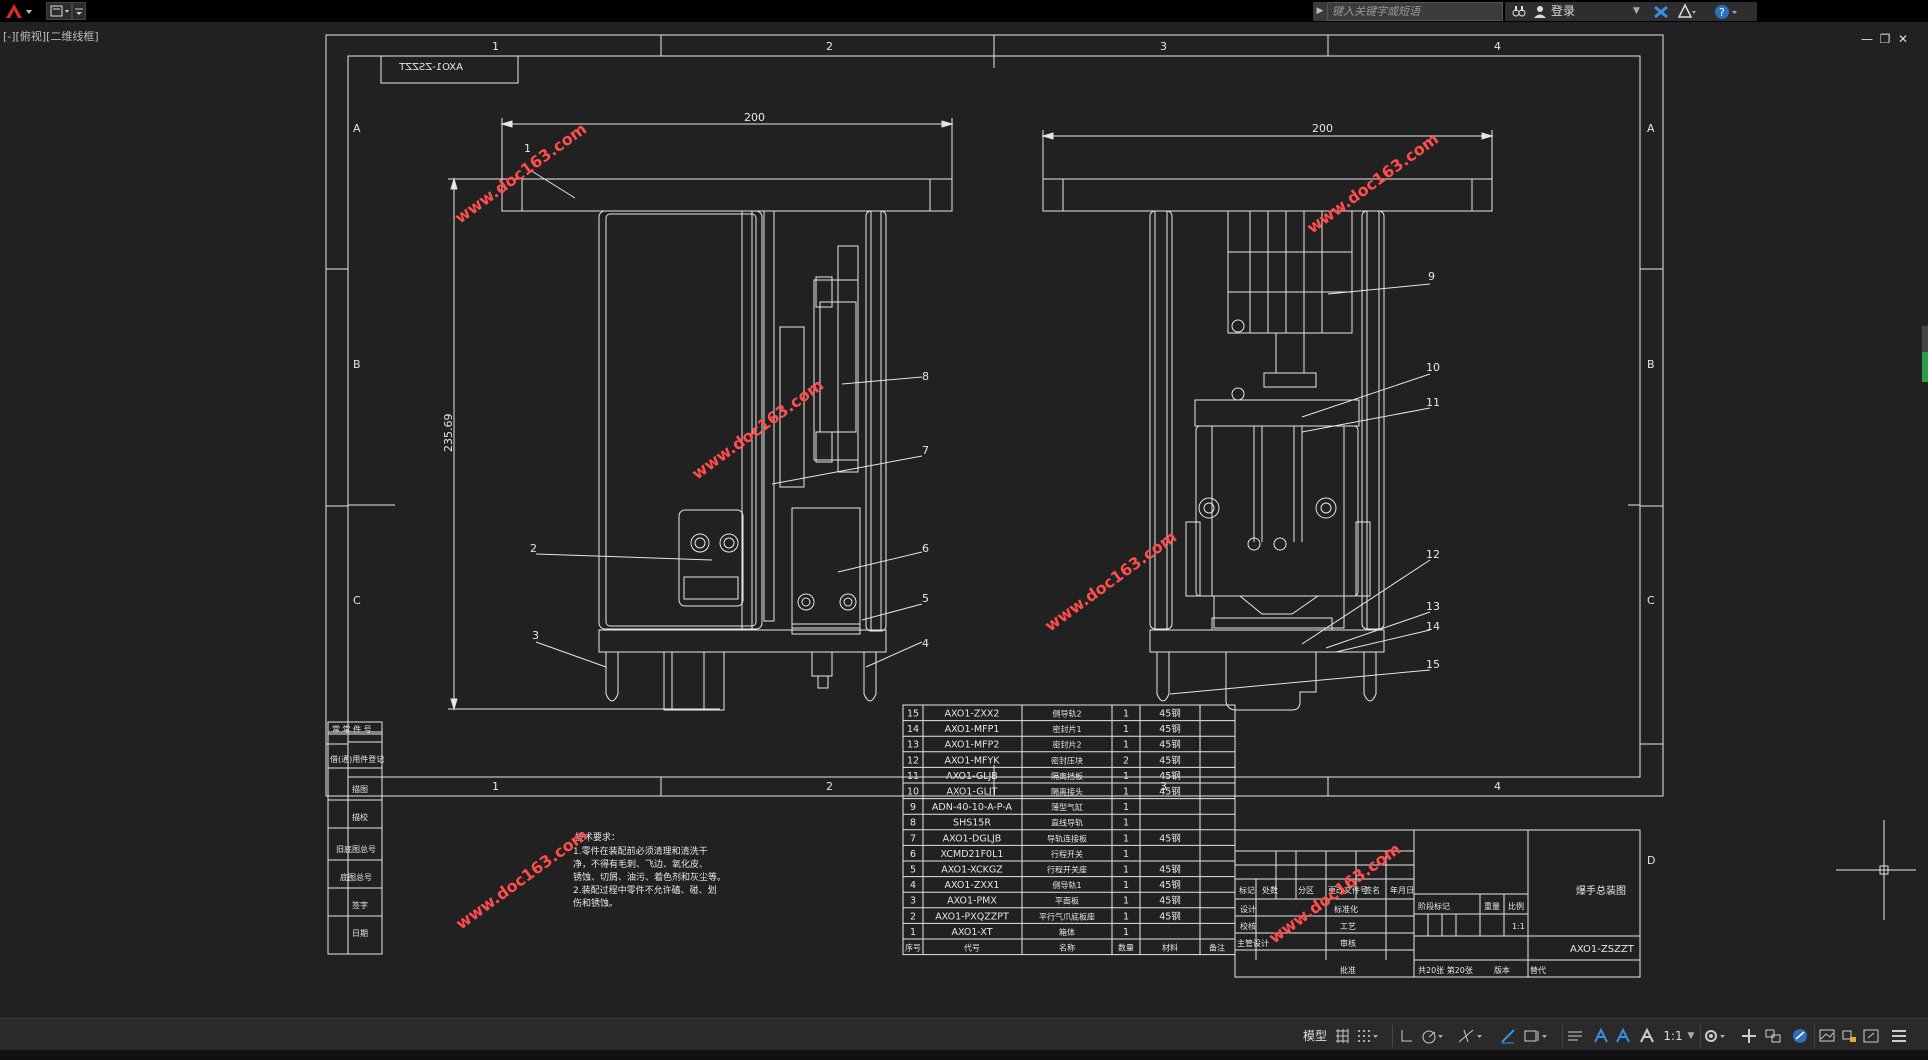 The height and width of the screenshot is (1060, 1928). I want to click on bom-cell: 侧导轨1, so click(1066, 885).